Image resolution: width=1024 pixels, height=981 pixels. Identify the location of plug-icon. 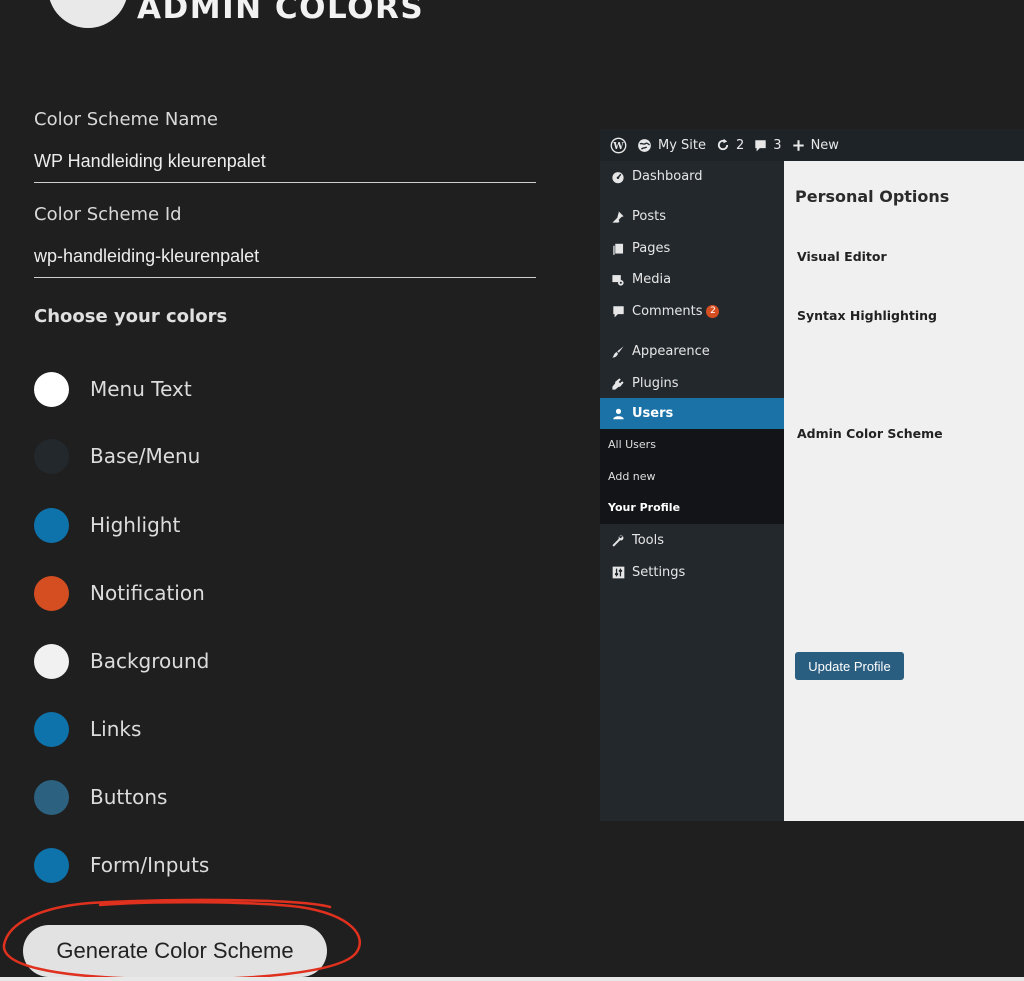
(618, 384).